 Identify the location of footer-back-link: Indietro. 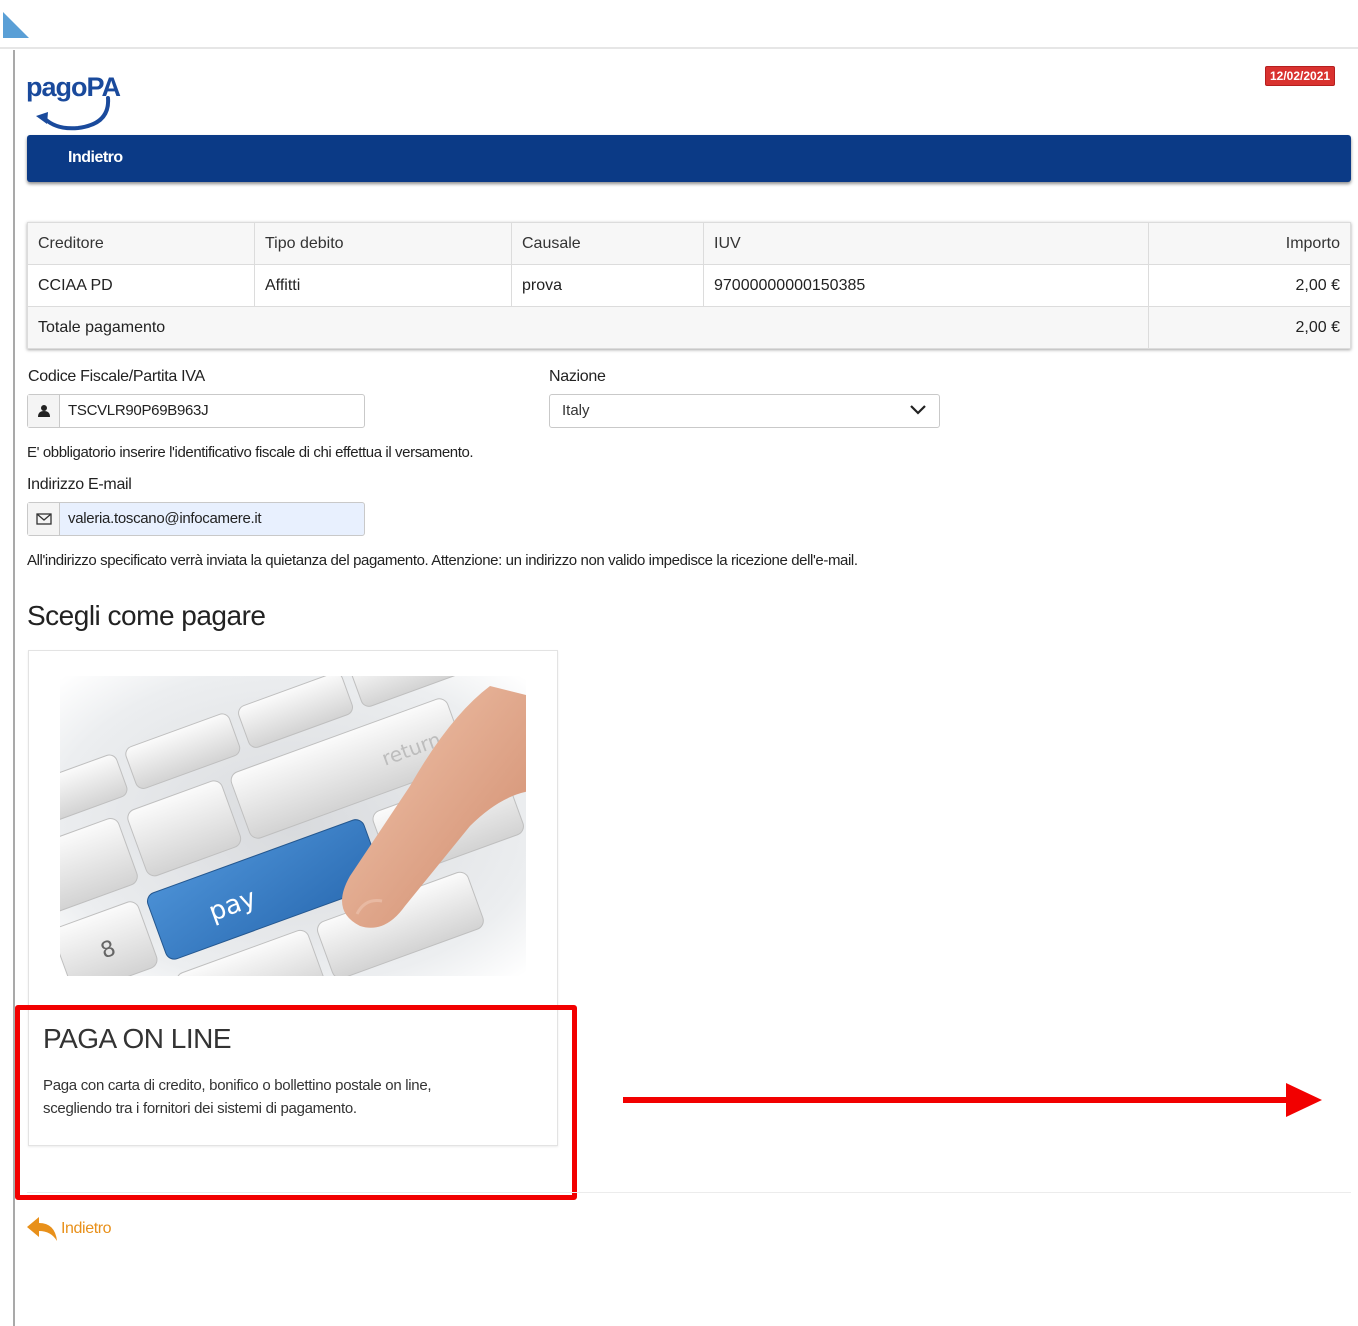
(68, 1229).